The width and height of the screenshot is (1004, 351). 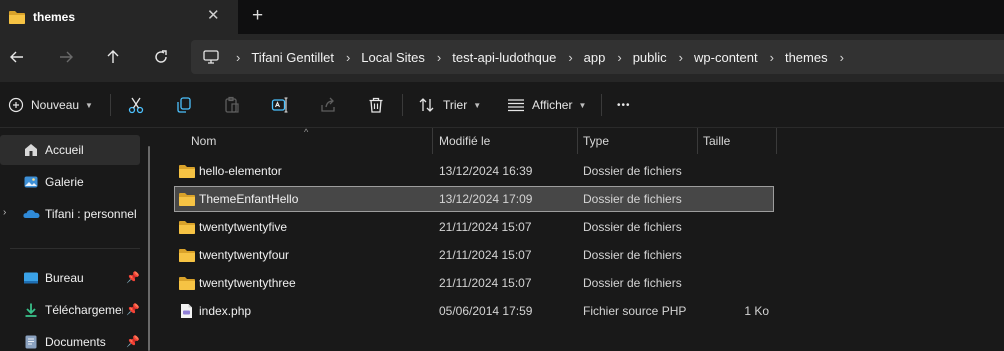 I want to click on sidebar-item-onedrive-personnel: › Tifani : personnel, so click(x=70, y=214).